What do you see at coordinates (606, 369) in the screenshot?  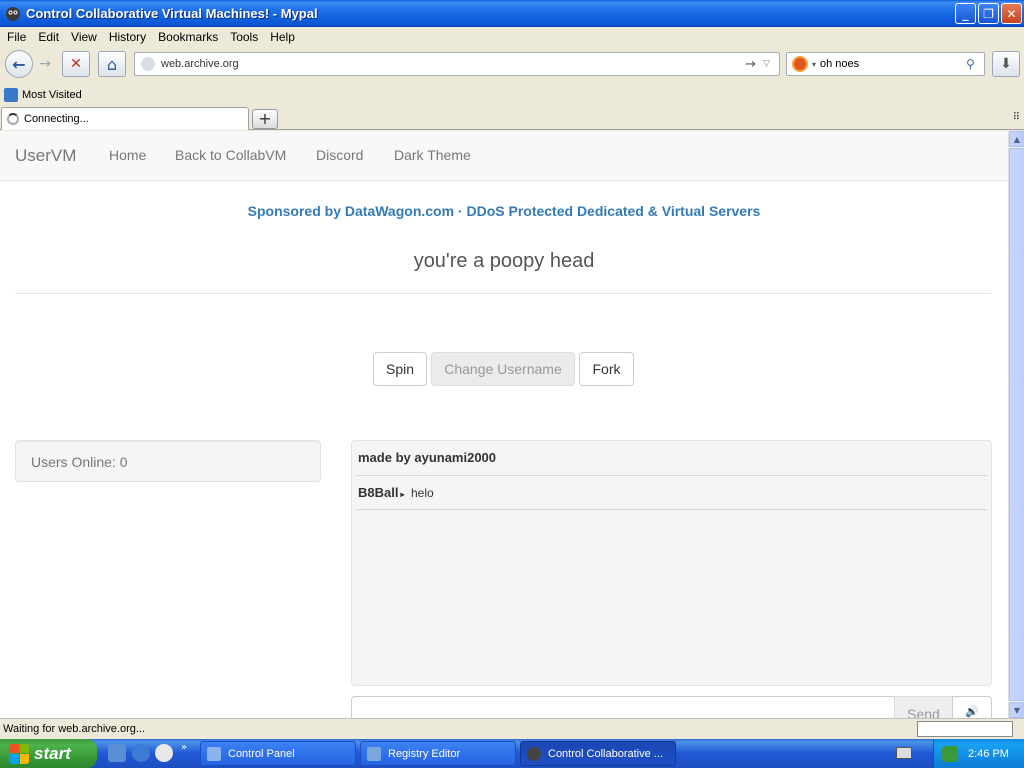 I see `fork-button: Fork` at bounding box center [606, 369].